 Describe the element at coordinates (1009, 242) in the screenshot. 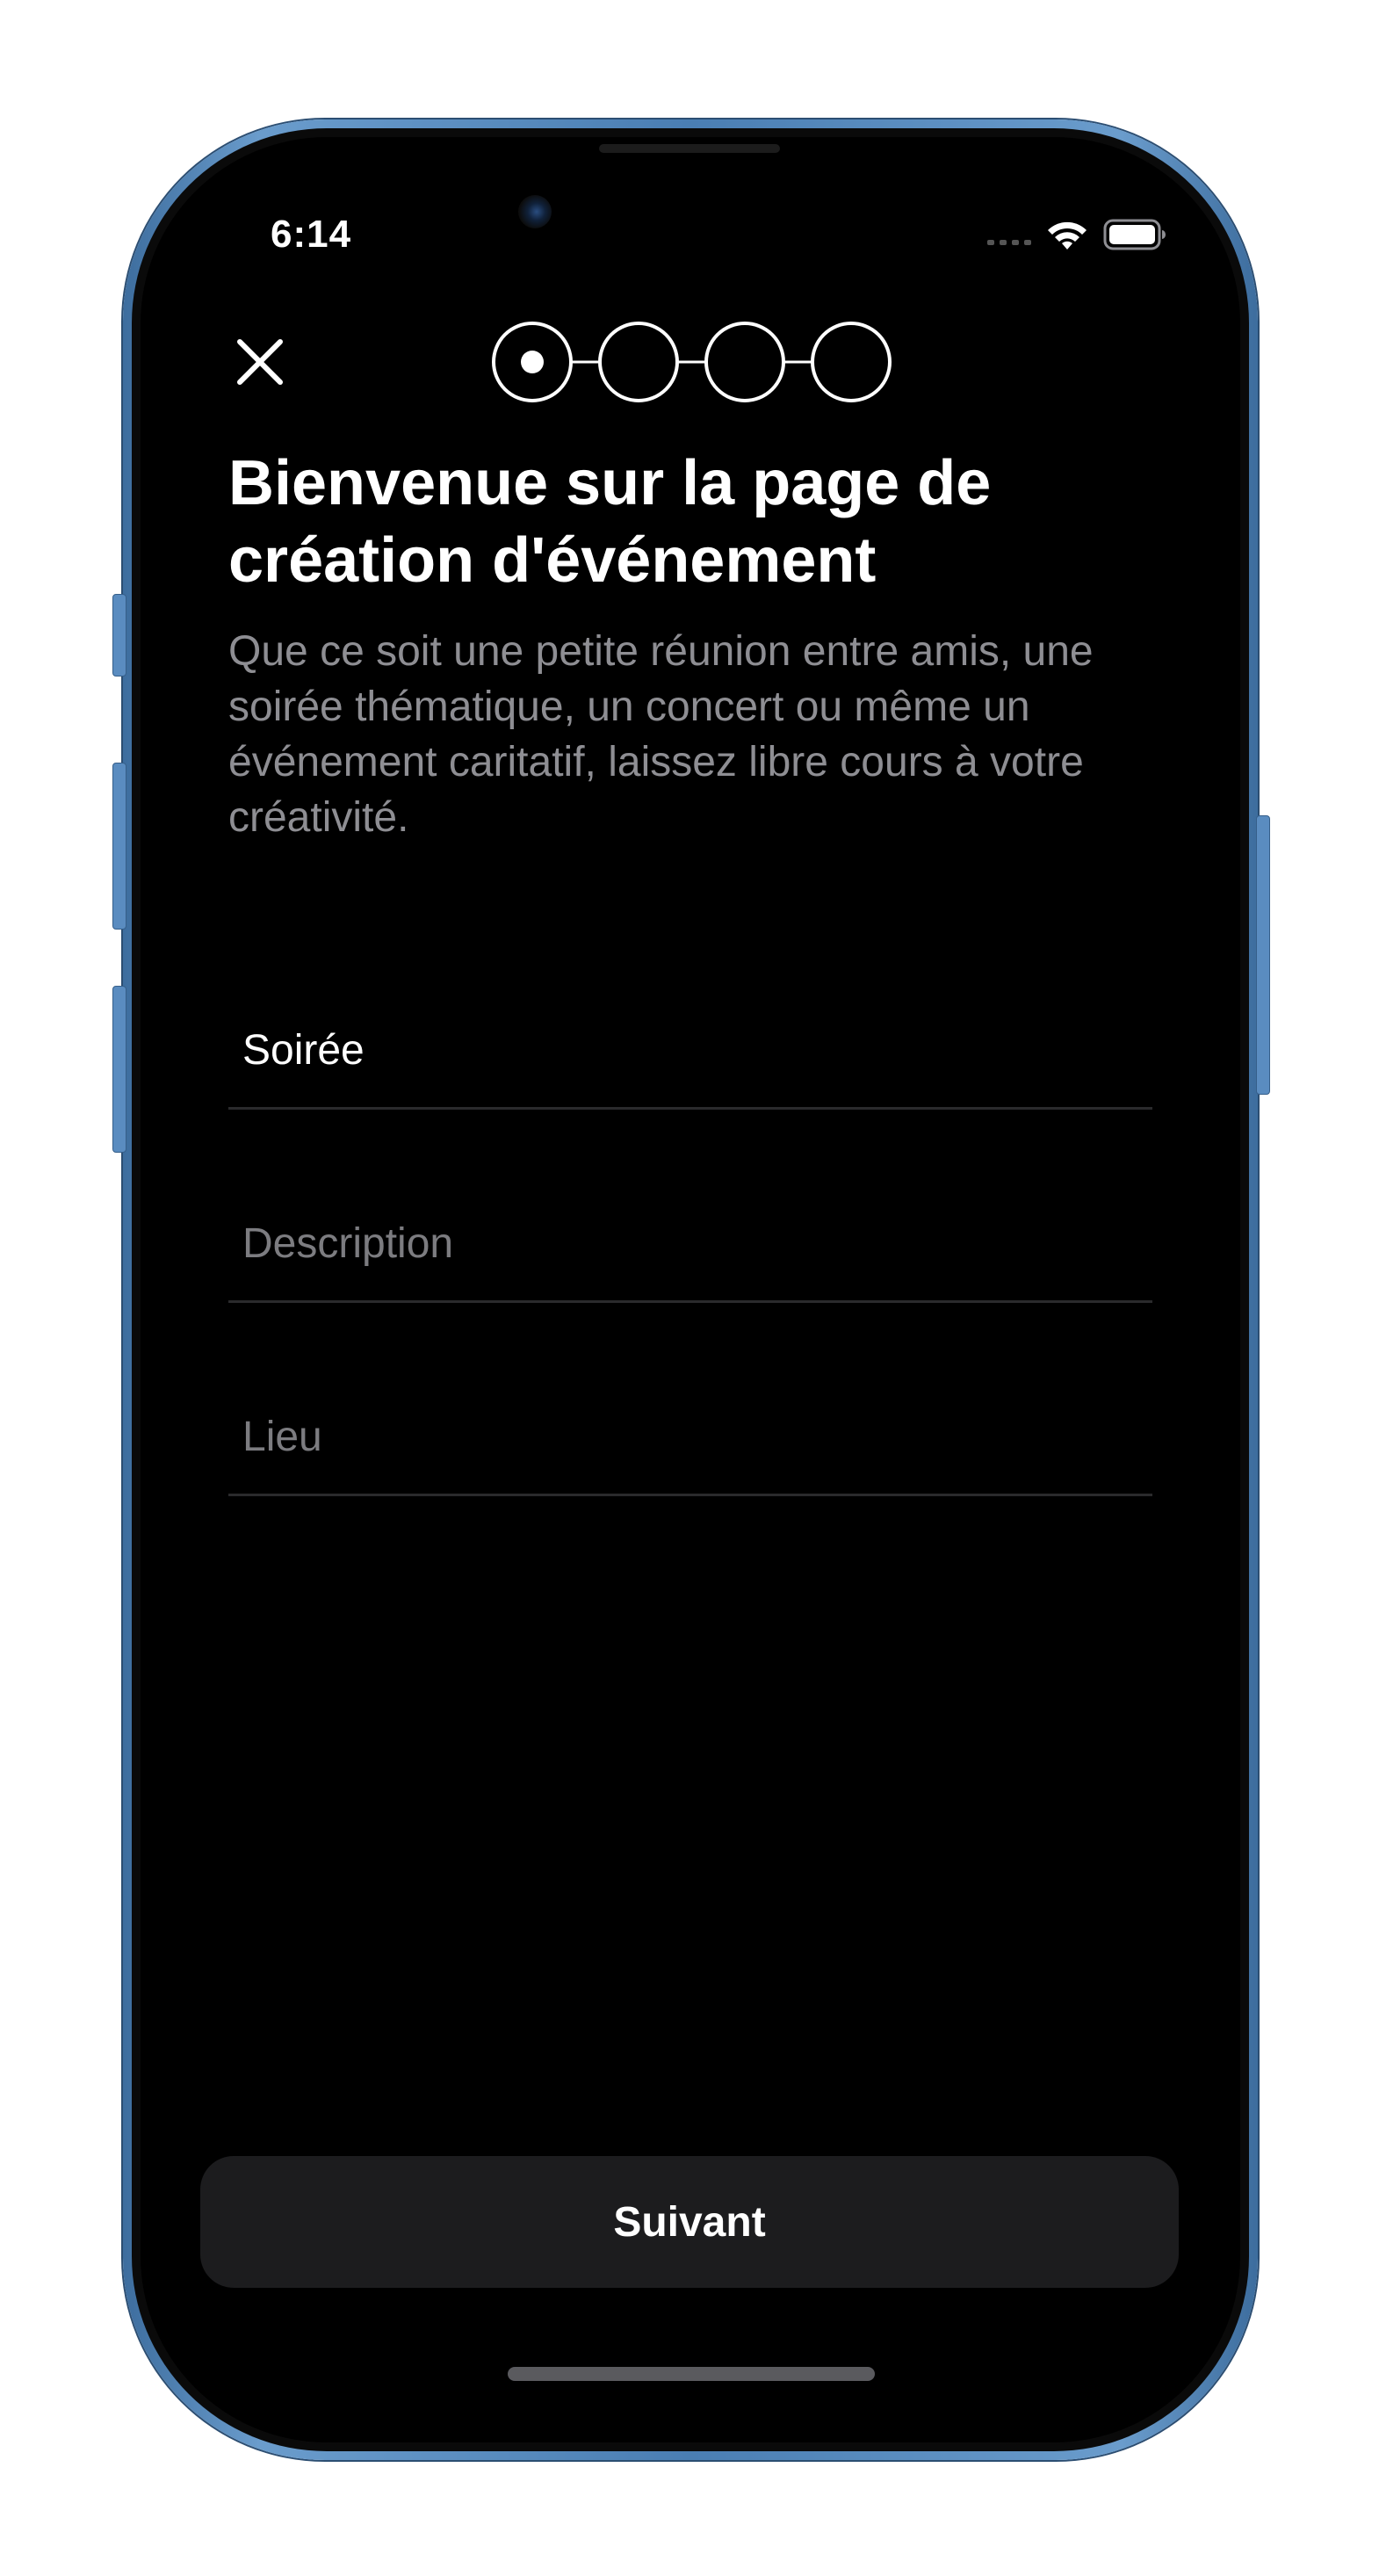

I see `signal-icon` at that location.